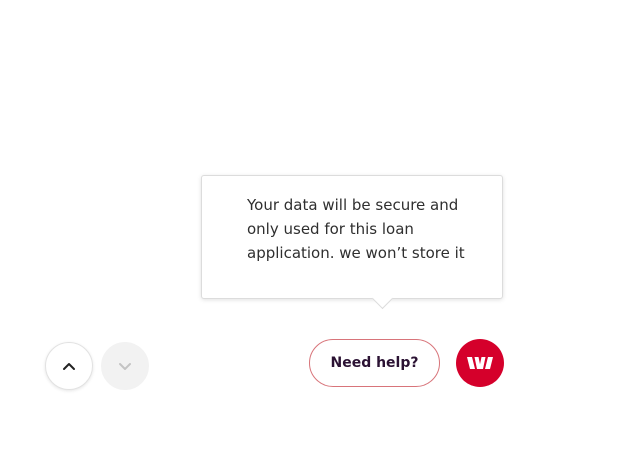 This screenshot has width=638, height=454. I want to click on chevron-up-icon, so click(69, 366).